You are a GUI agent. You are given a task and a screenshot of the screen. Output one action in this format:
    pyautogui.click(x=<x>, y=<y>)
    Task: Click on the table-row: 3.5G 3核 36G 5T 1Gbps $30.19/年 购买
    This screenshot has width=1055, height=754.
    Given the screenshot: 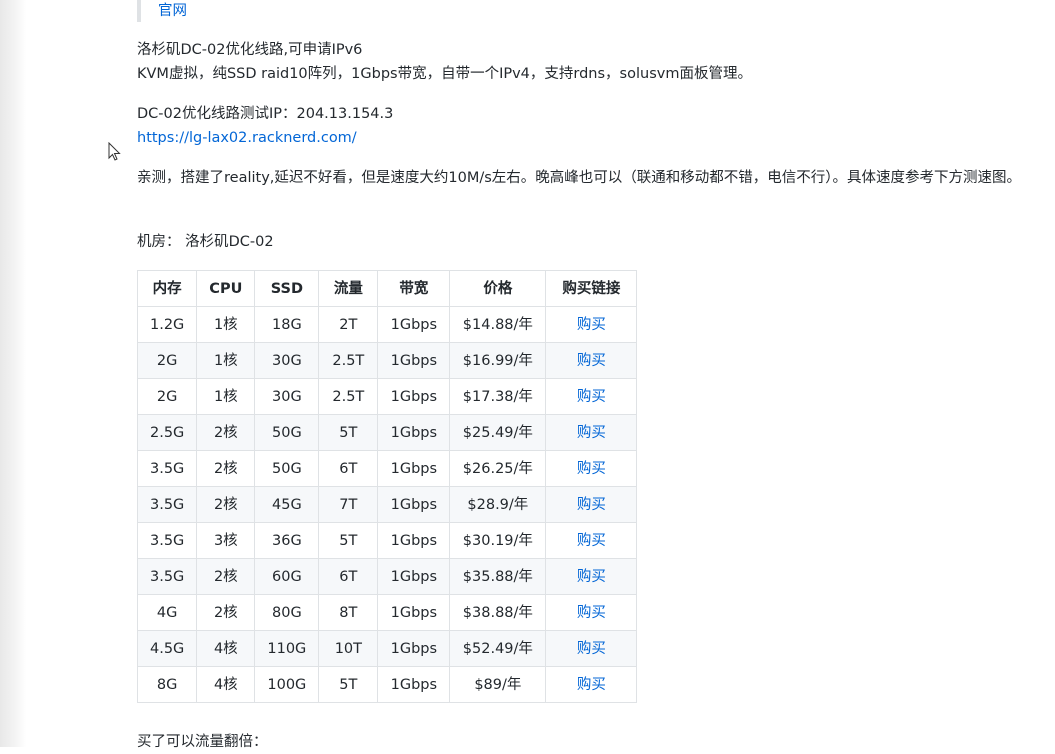 What is the action you would take?
    pyautogui.click(x=387, y=540)
    